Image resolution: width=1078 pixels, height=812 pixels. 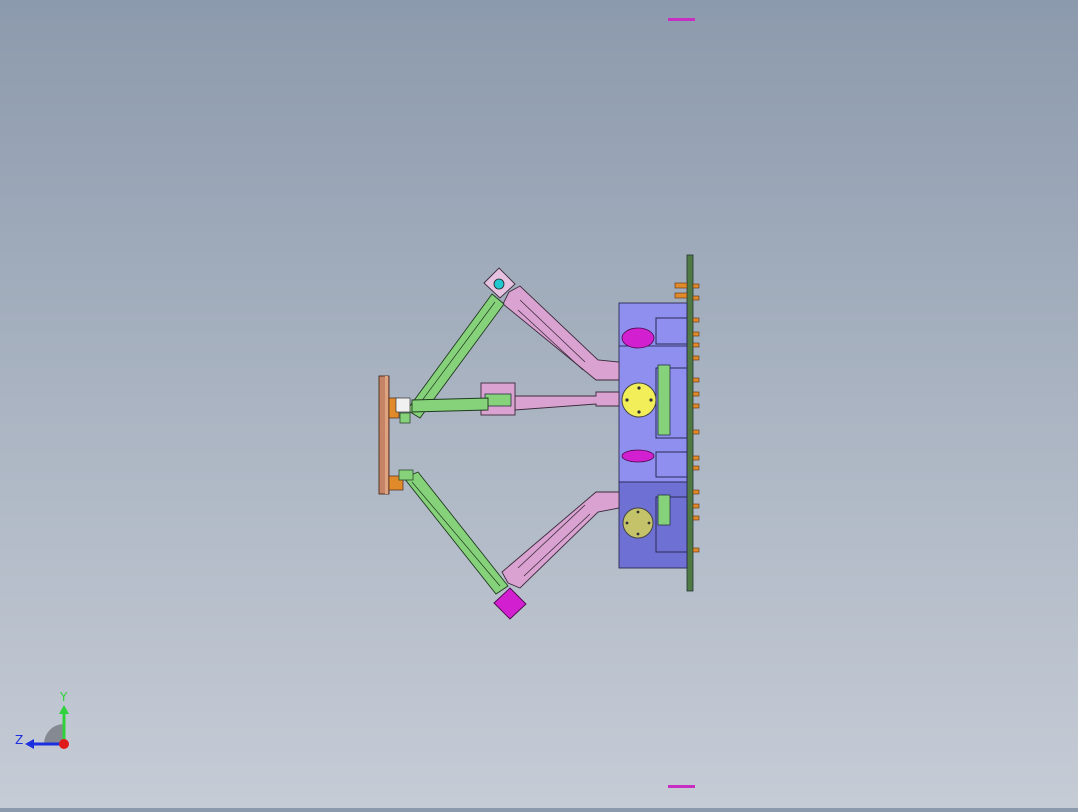 What do you see at coordinates (64, 744) in the screenshot?
I see `triad-x-axis-dot` at bounding box center [64, 744].